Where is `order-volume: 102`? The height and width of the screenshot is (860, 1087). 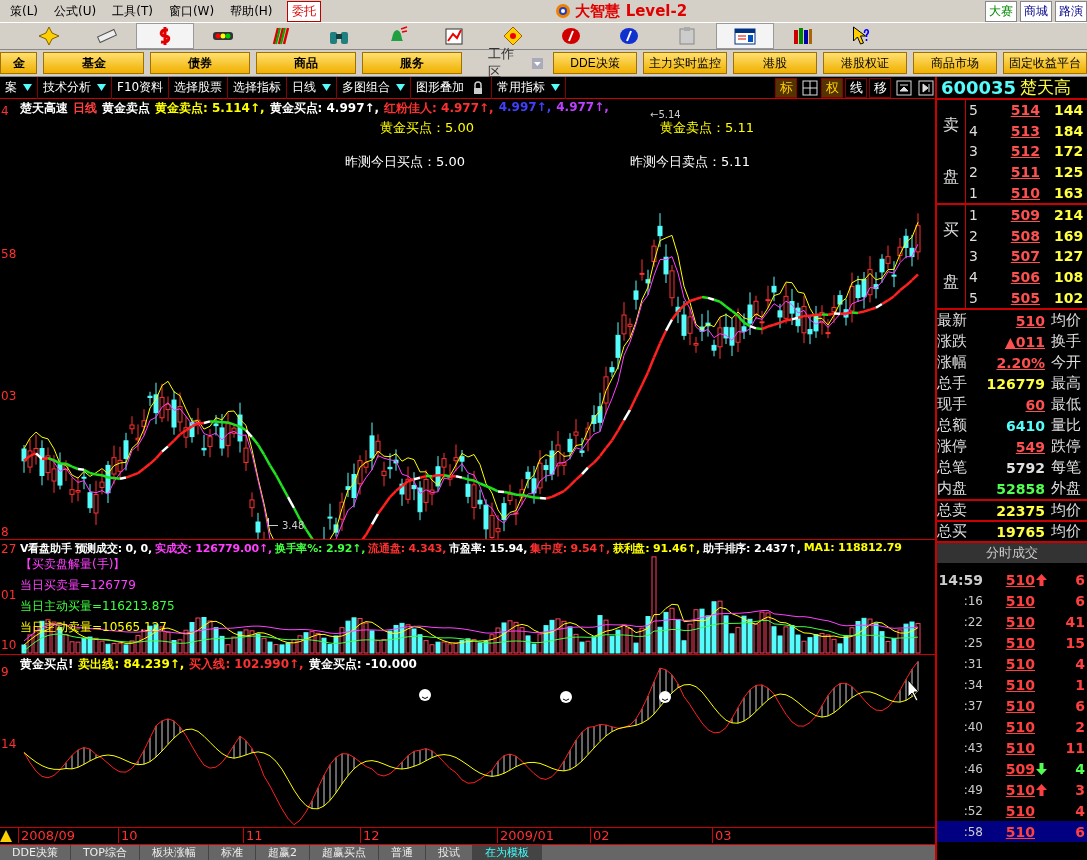 order-volume: 102 is located at coordinates (1069, 297).